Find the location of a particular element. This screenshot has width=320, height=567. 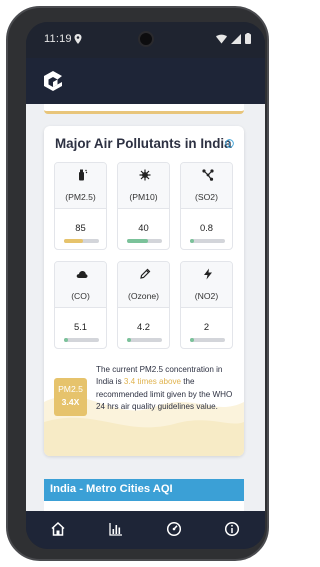

pollutant-name: (PM2.5) is located at coordinates (80, 197).